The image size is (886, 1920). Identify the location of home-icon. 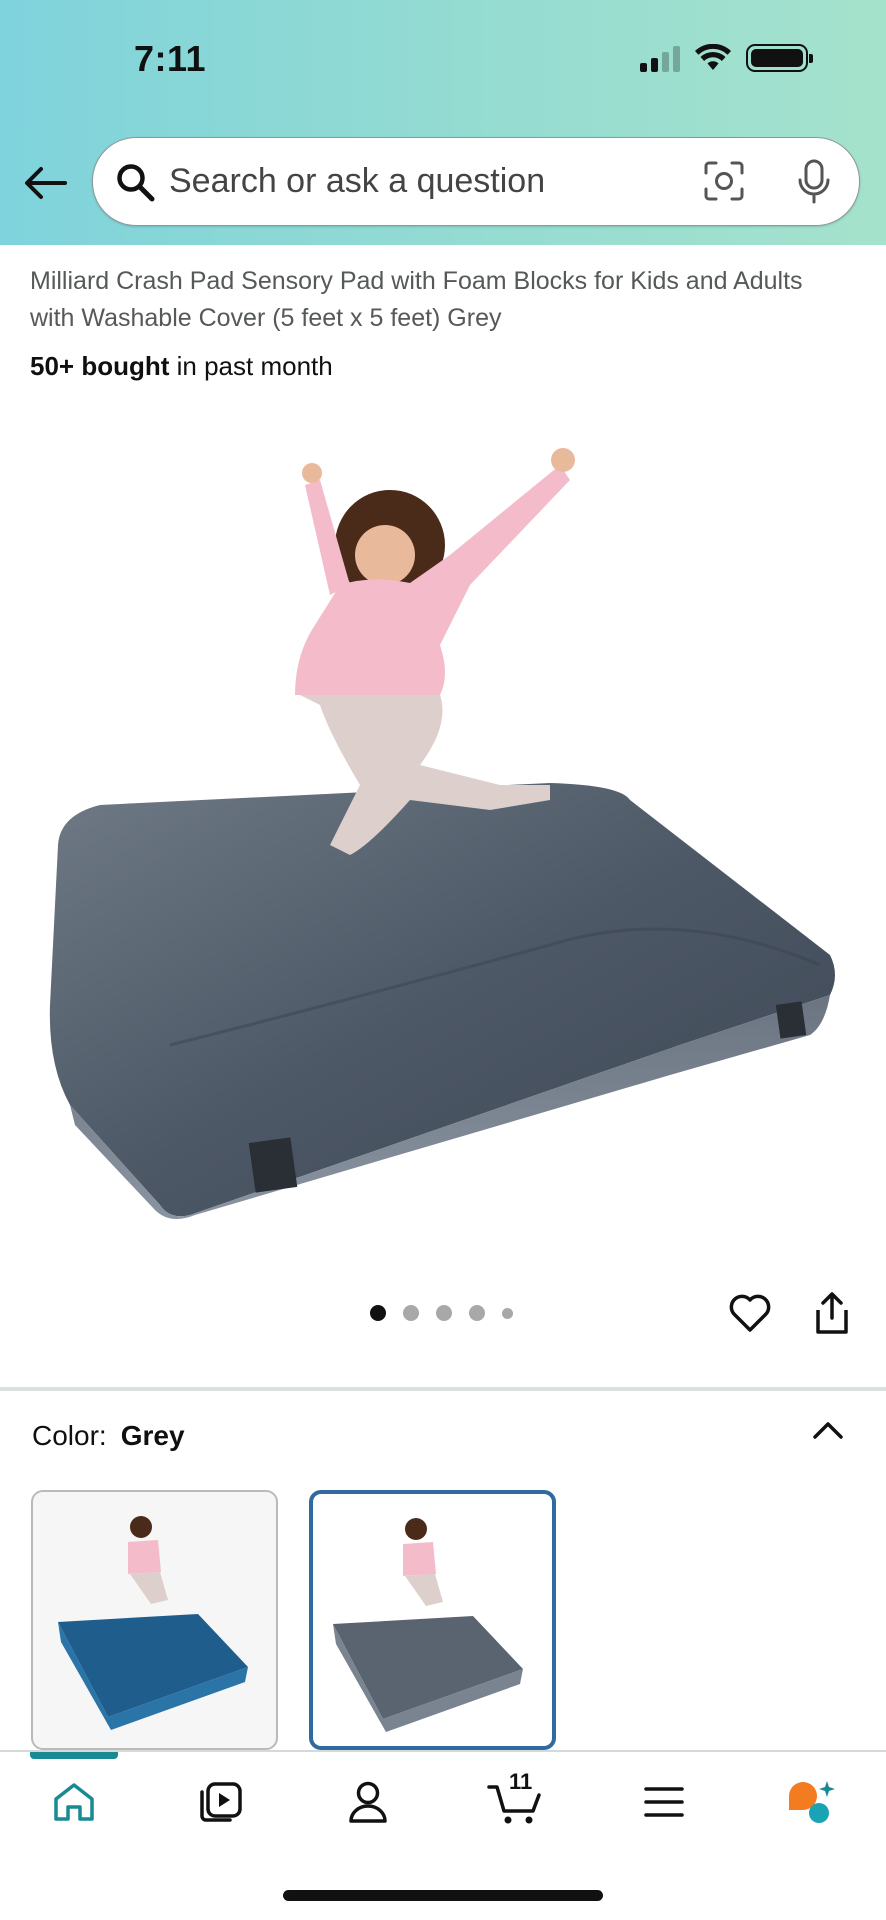
(74, 1802).